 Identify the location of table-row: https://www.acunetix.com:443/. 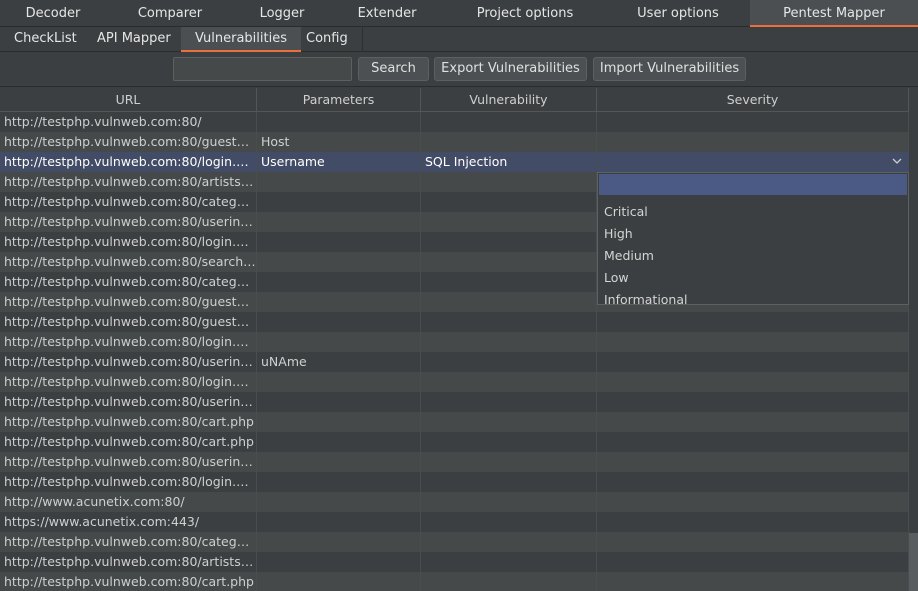
(454, 522).